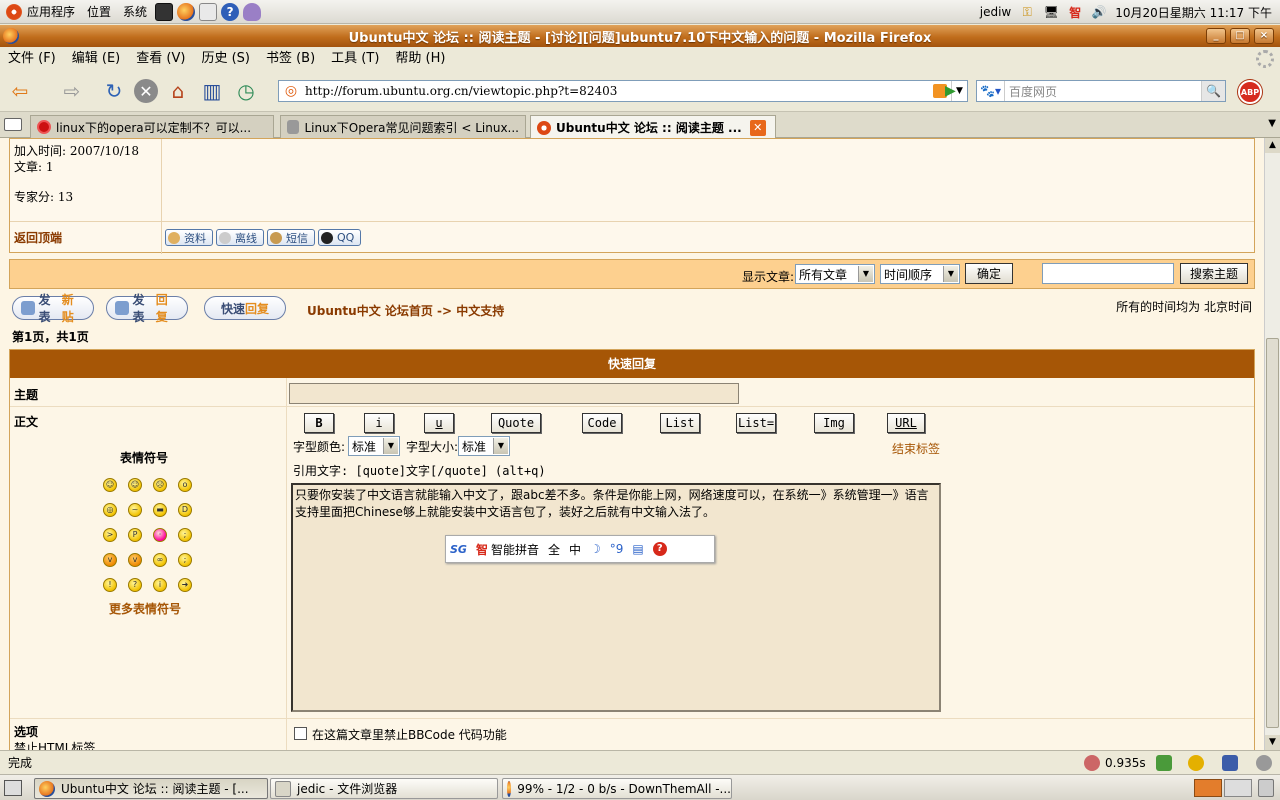  I want to click on bbcode-code-button: Code, so click(602, 423).